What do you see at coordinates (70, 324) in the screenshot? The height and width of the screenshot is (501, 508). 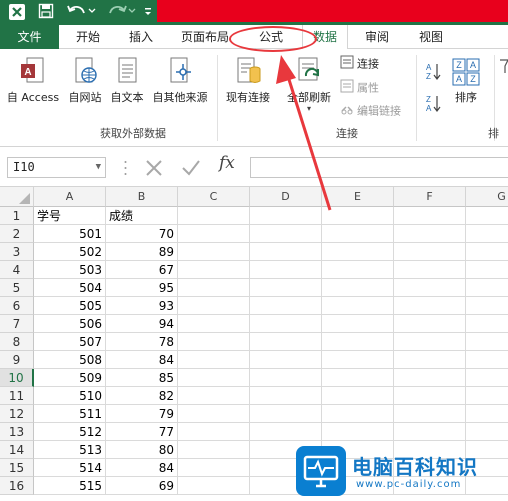 I see `cell: 506` at bounding box center [70, 324].